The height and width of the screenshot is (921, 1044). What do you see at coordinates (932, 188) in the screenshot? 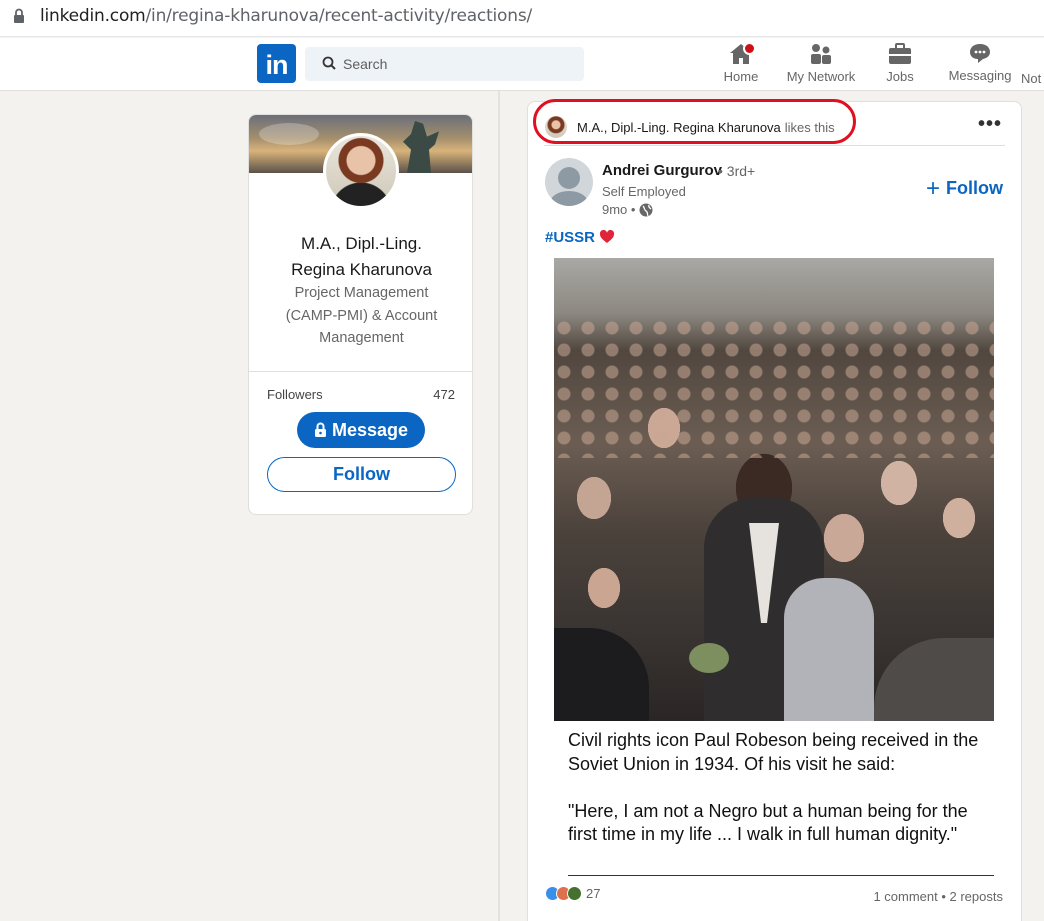
I see `plus-icon: +` at bounding box center [932, 188].